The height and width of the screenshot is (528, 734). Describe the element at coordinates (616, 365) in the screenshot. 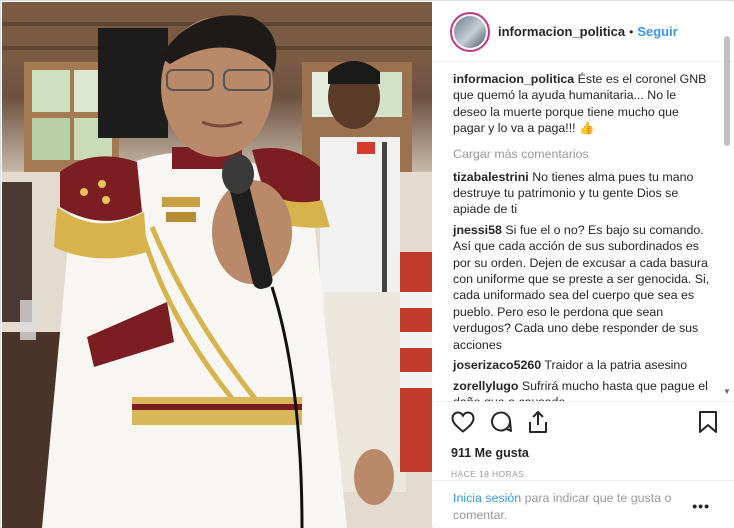

I see `comment-text: Traidor a la patria asesino` at that location.